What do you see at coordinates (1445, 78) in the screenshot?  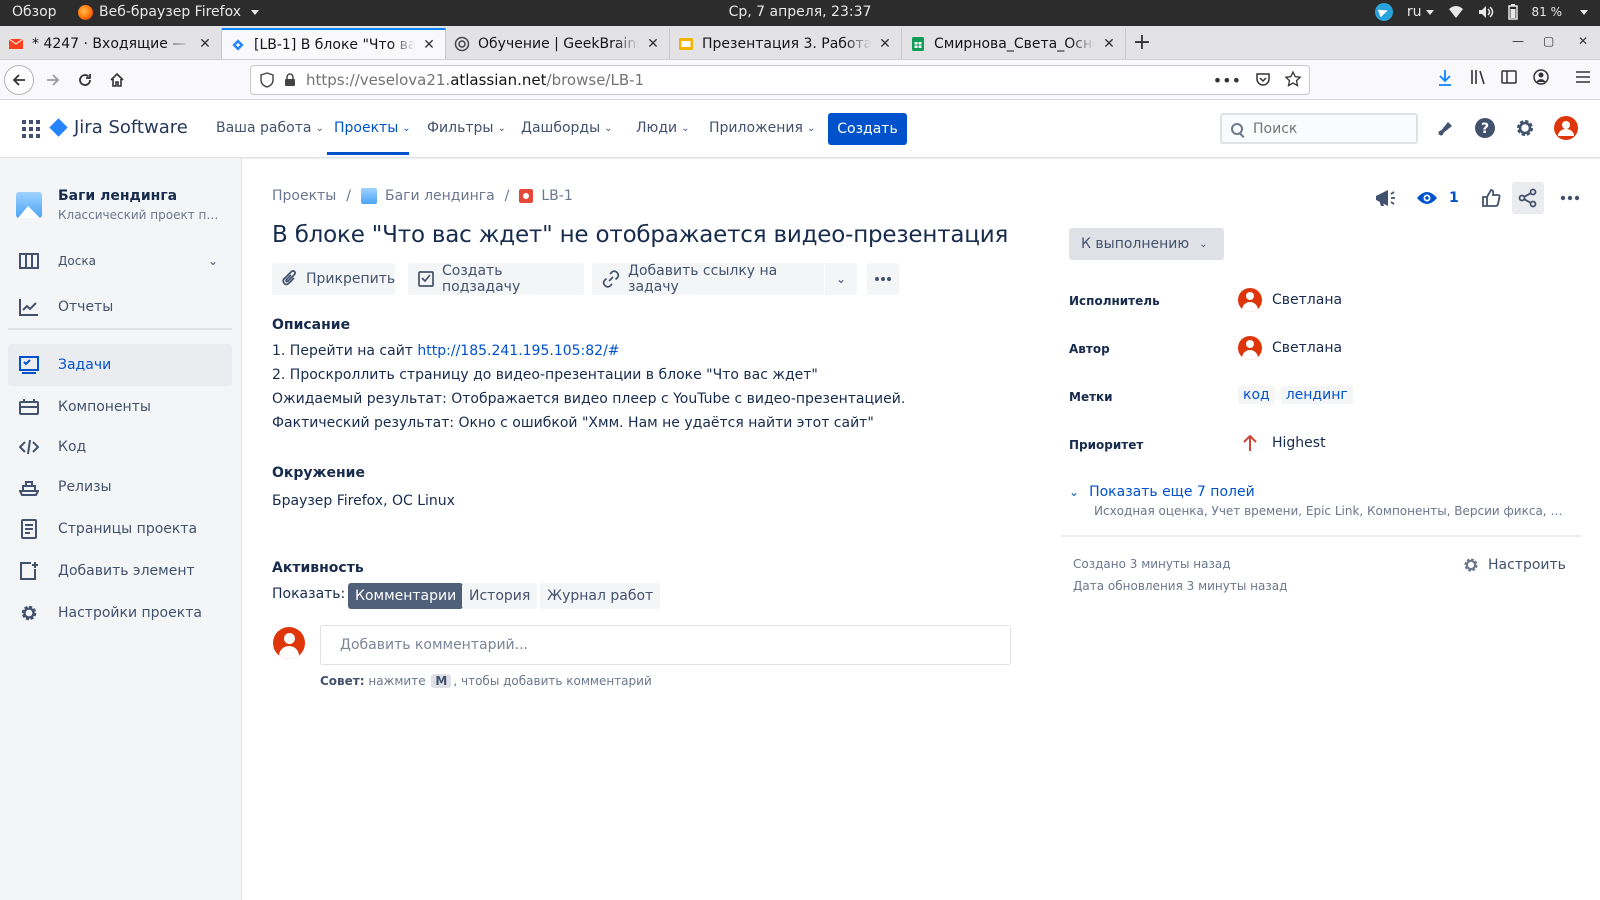 I see `downloads-icon` at bounding box center [1445, 78].